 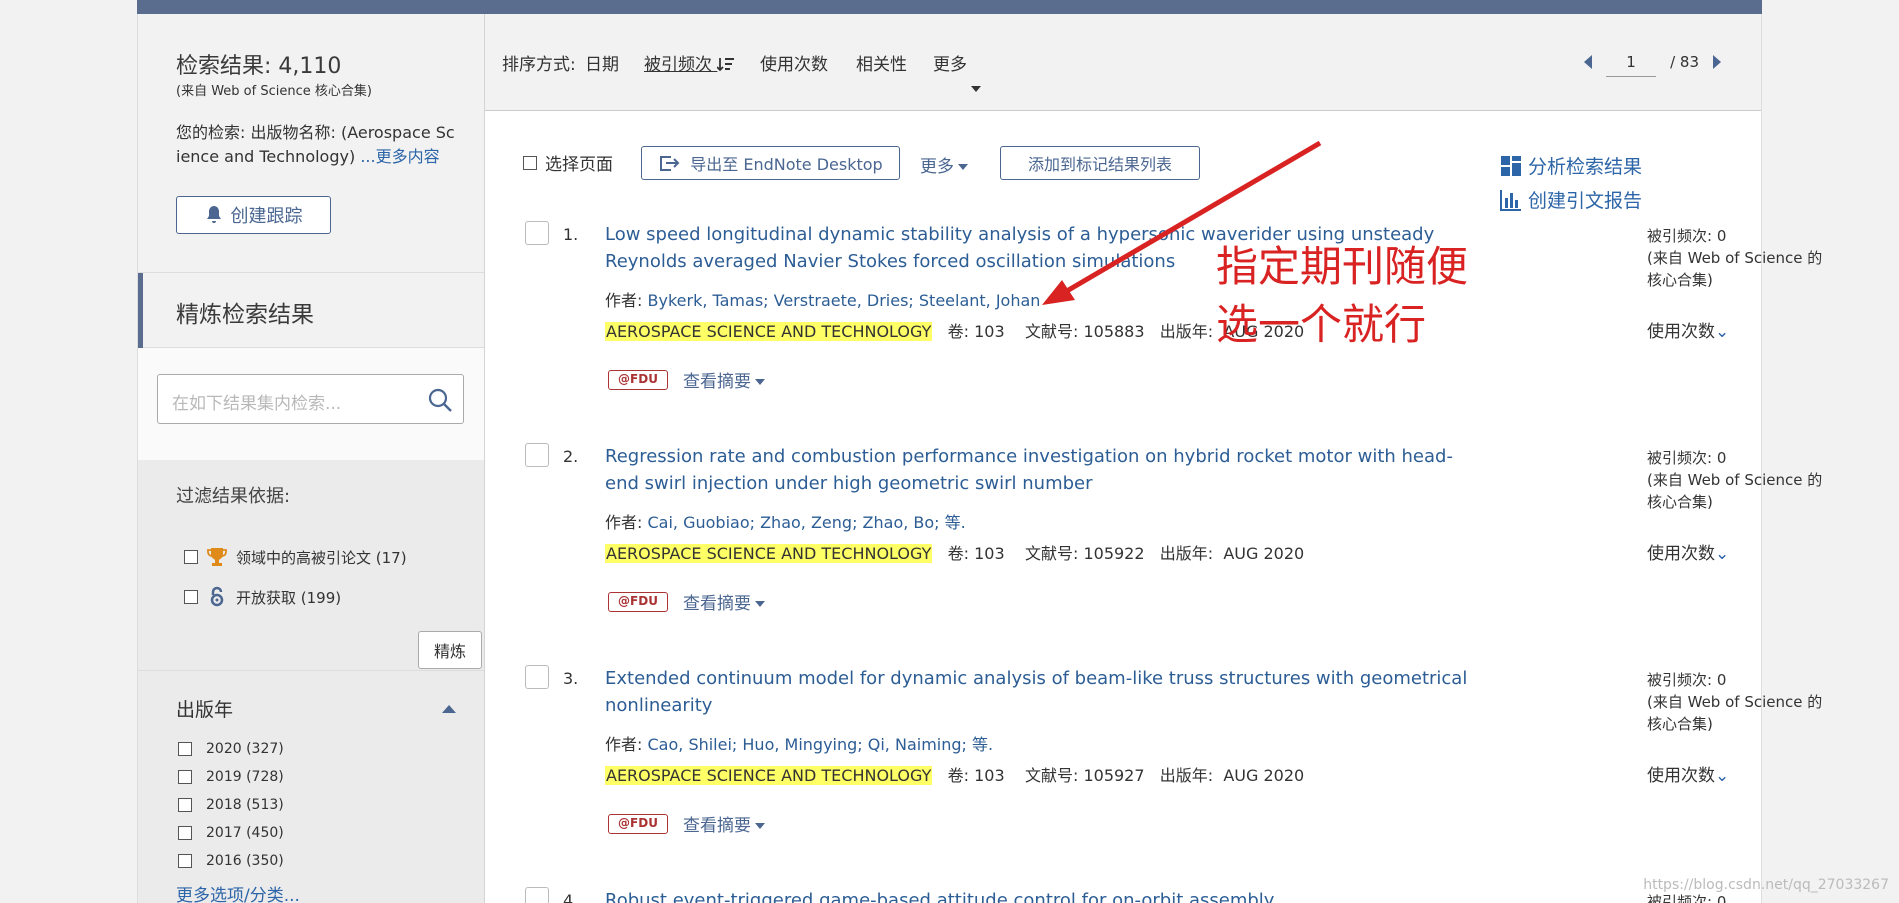 What do you see at coordinates (140, 311) in the screenshot?
I see `refine-accent-bar` at bounding box center [140, 311].